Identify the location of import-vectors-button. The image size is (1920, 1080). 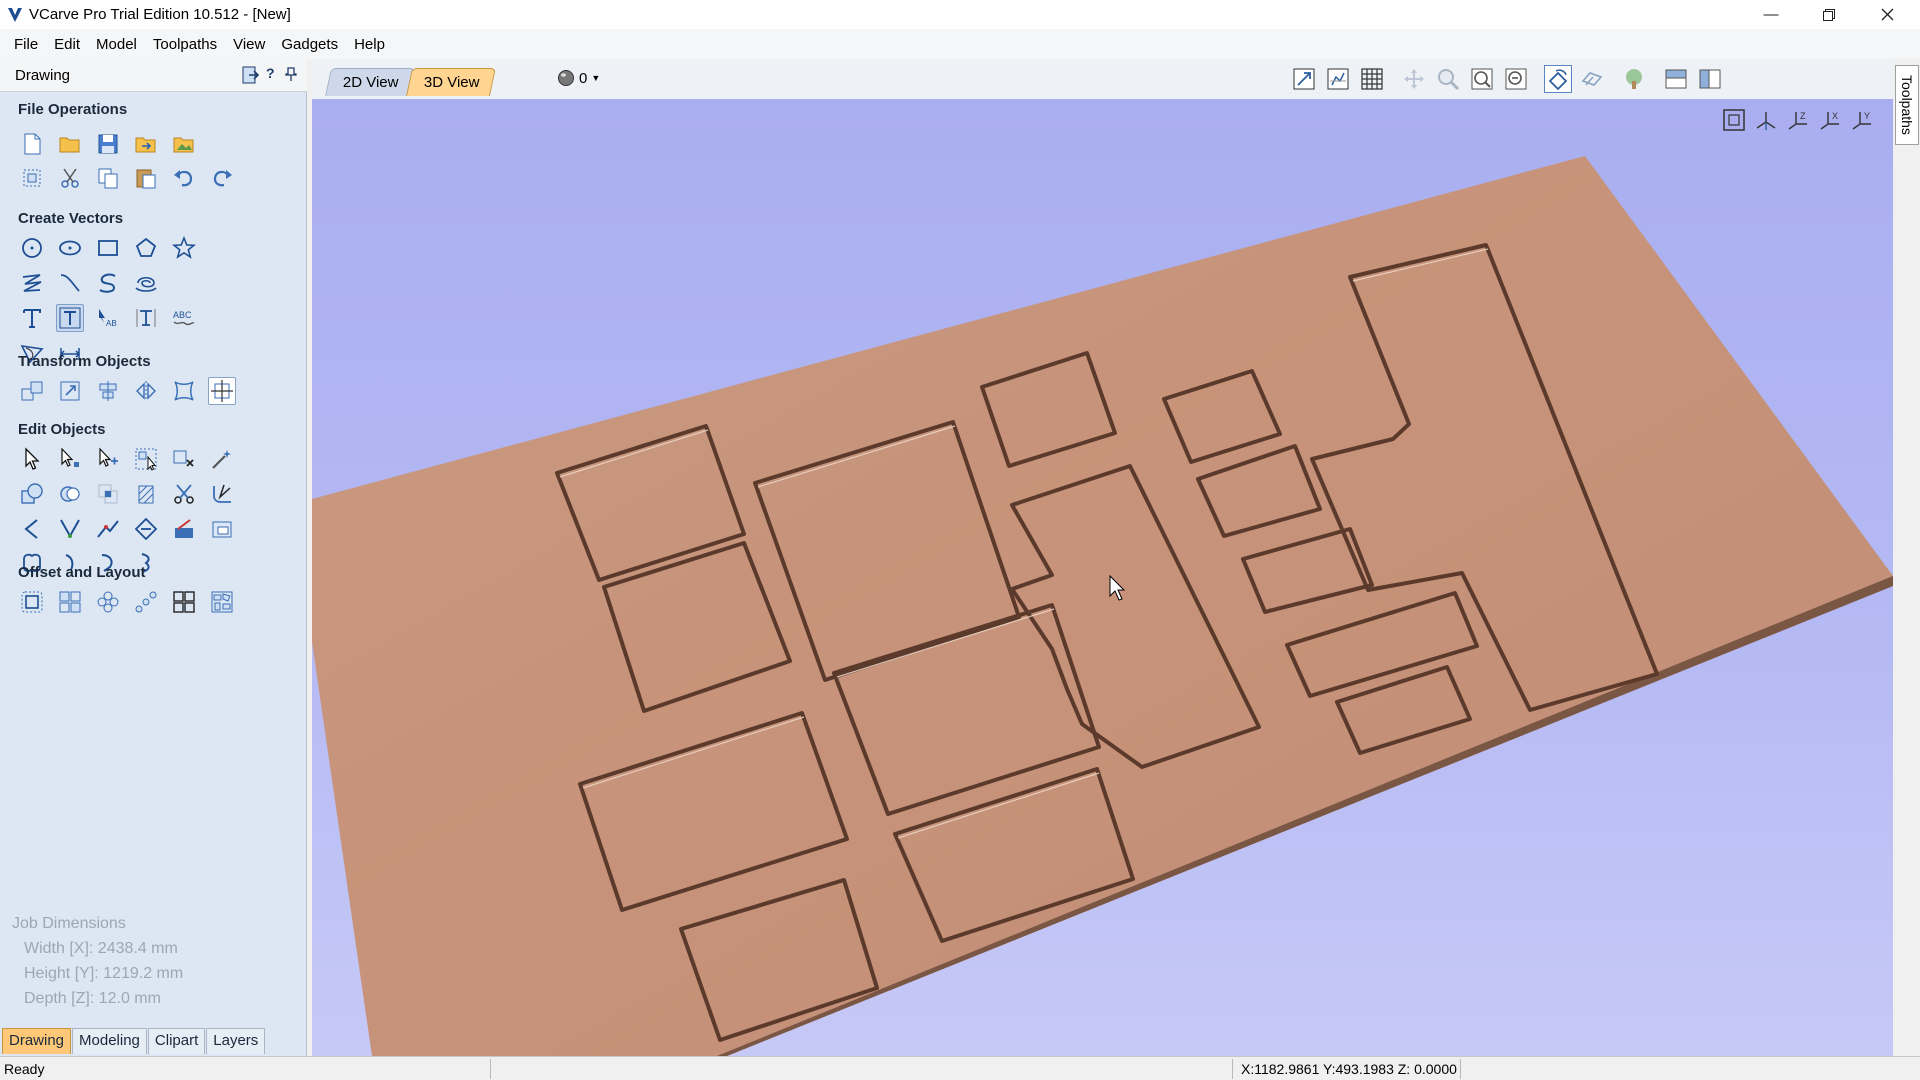
(146, 144).